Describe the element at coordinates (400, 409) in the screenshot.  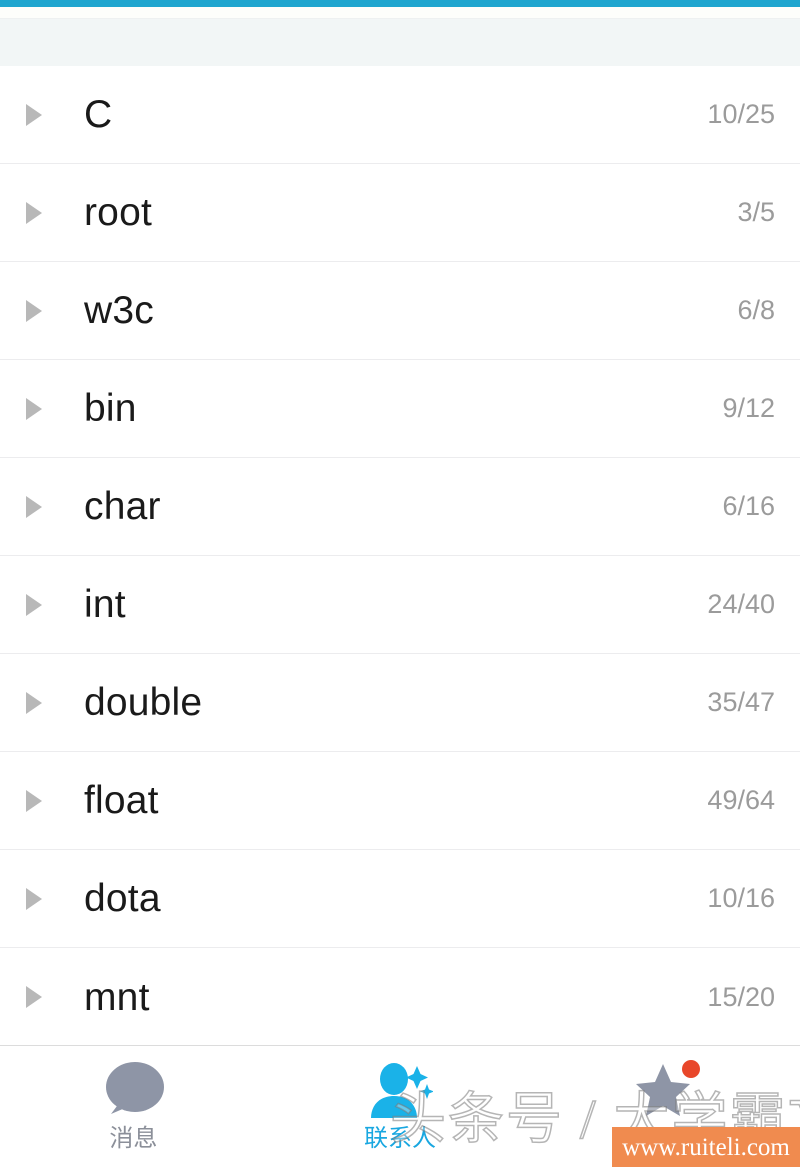
I see `table-row: bin 9/12` at that location.